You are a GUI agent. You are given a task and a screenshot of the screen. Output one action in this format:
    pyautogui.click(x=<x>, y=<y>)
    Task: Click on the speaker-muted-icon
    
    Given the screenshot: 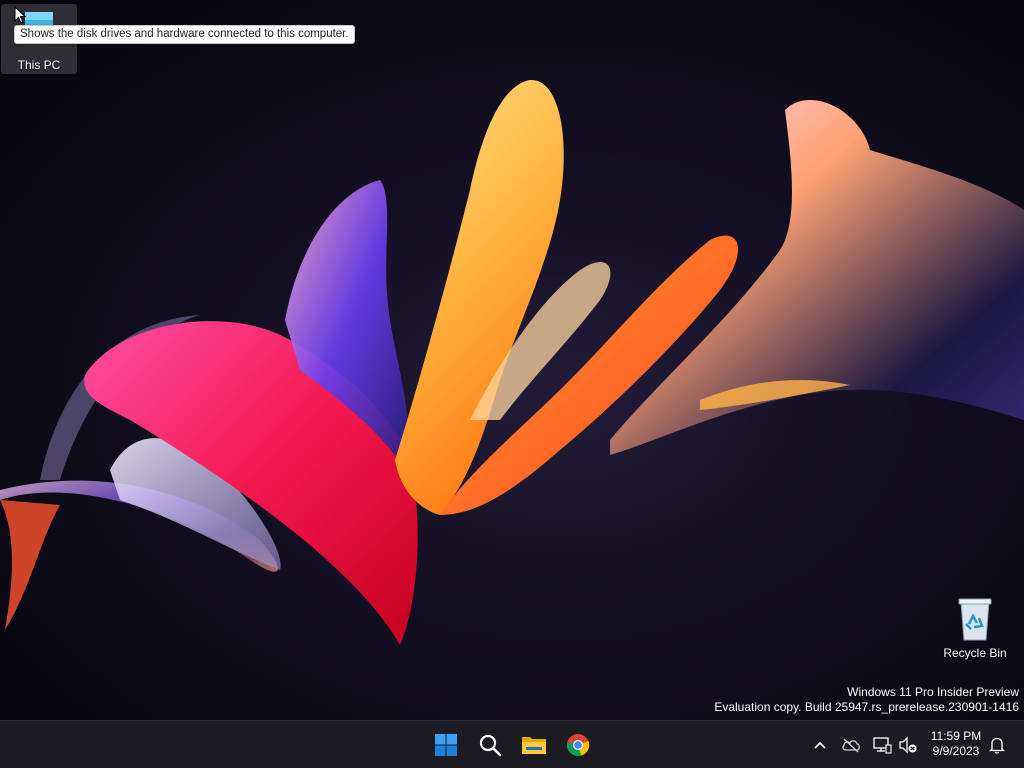 What is the action you would take?
    pyautogui.click(x=908, y=745)
    